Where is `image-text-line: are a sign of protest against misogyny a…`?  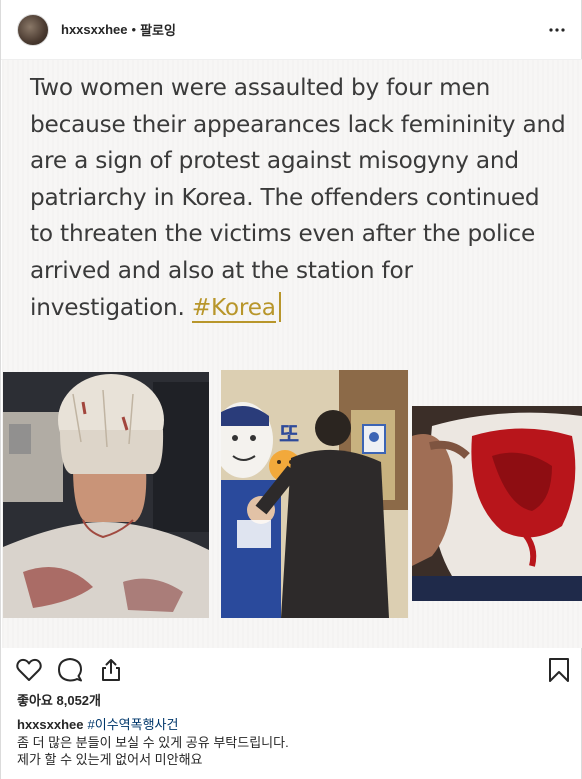
image-text-line: are a sign of protest against misogyny a… is located at coordinates (274, 161).